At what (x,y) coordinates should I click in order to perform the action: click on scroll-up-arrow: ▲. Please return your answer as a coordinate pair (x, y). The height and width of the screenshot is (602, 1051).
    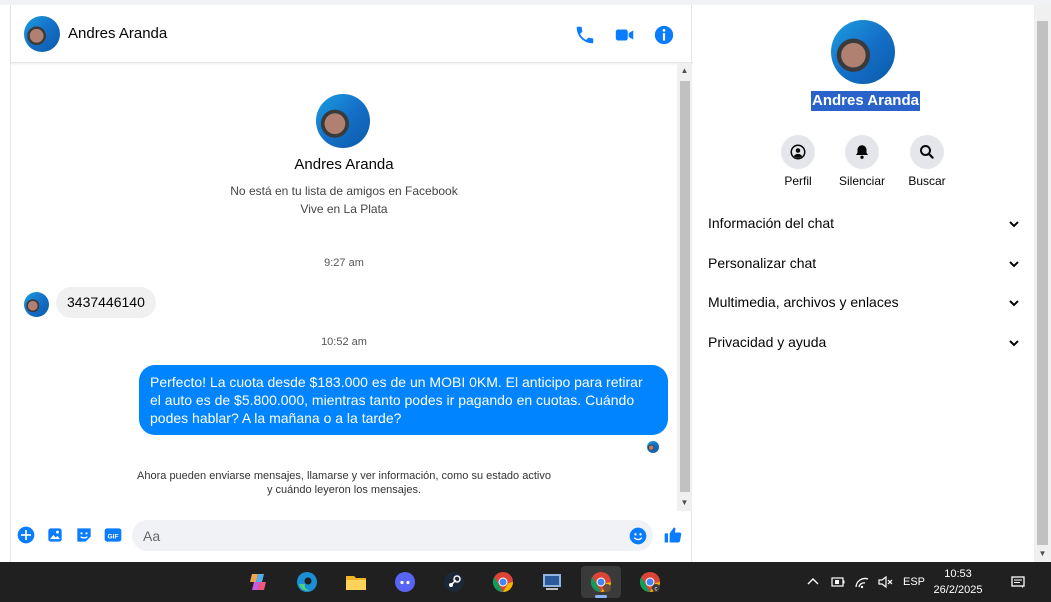
    Looking at the image, I should click on (684, 71).